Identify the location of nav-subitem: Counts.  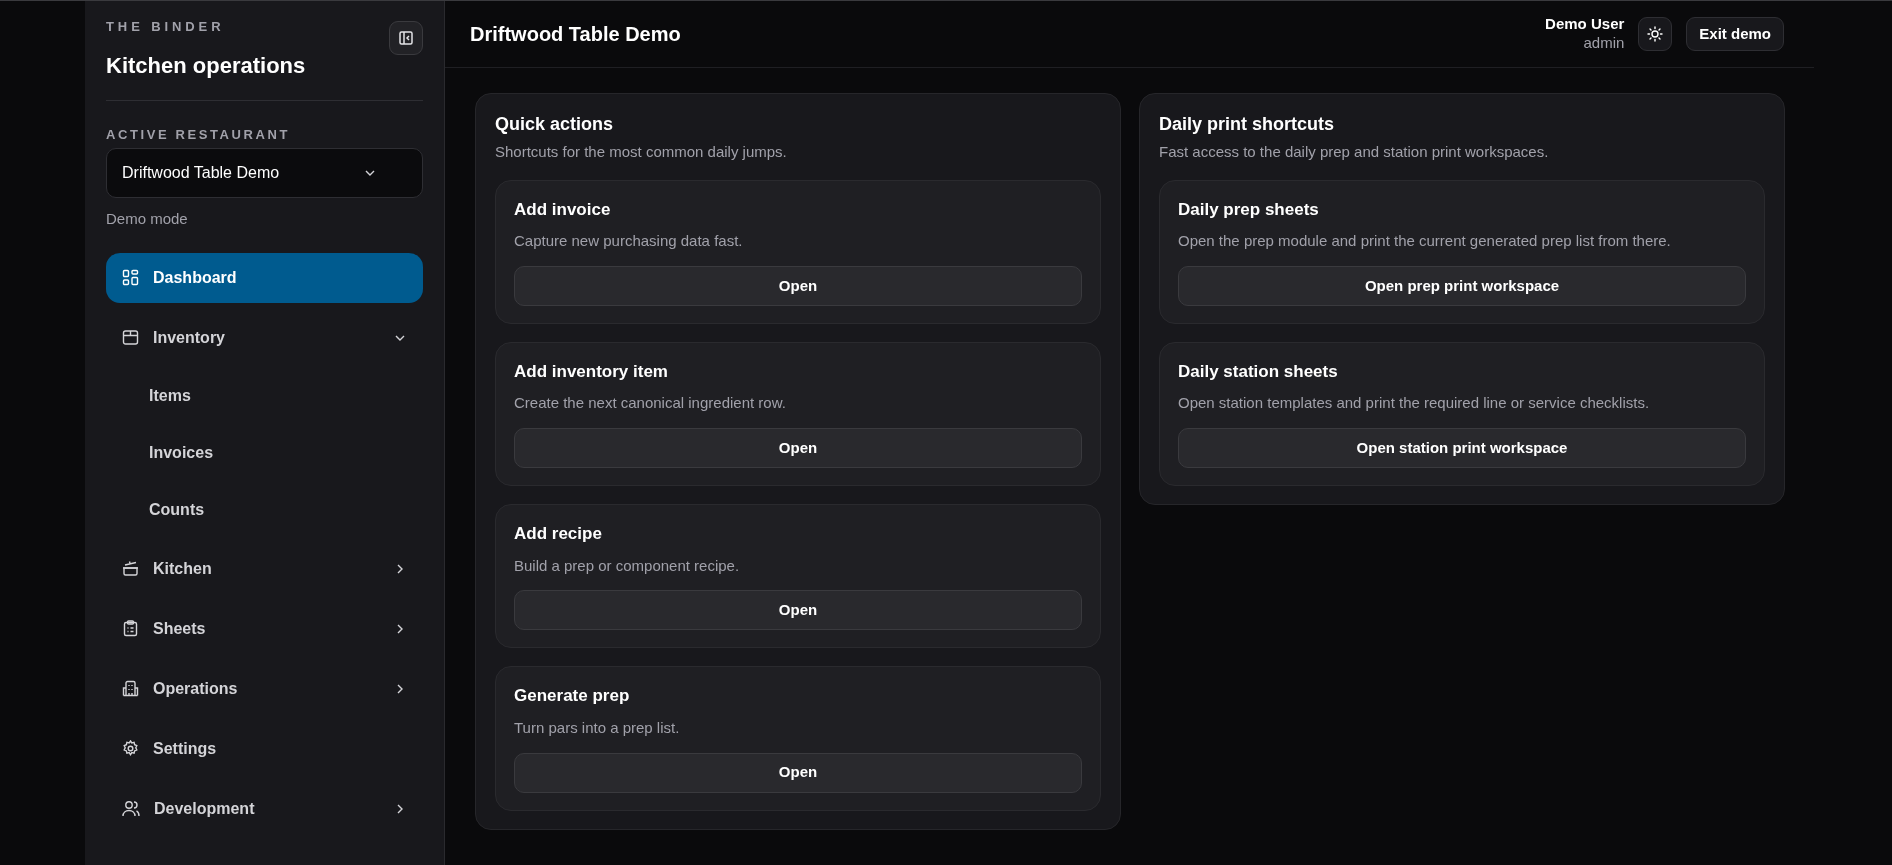
(264, 510).